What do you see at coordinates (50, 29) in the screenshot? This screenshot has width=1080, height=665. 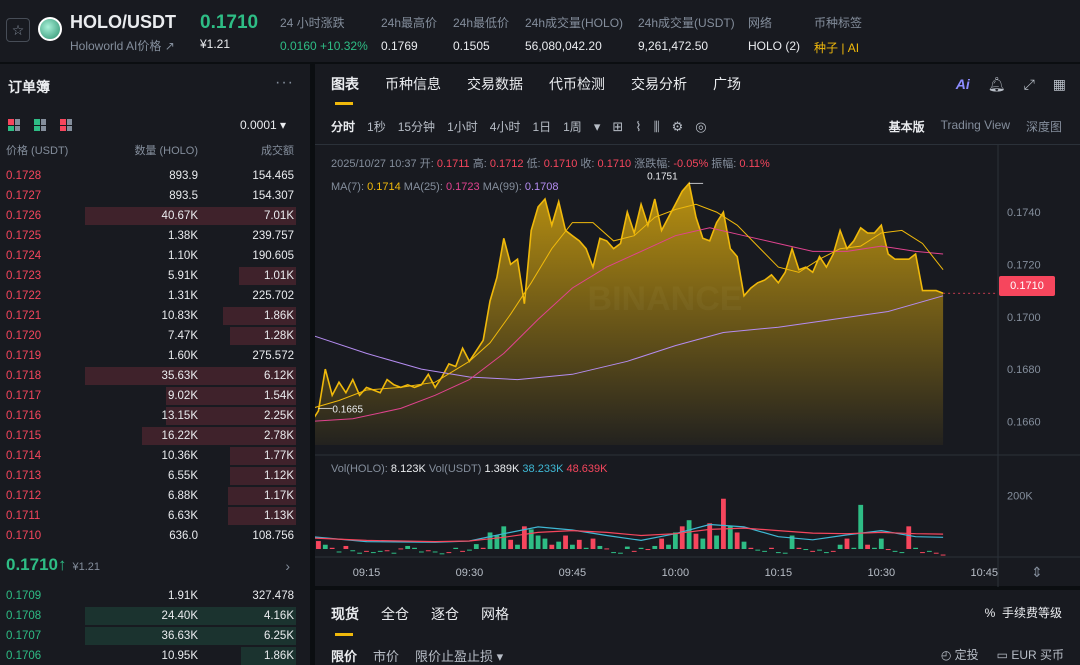 I see `holo-coin-logo` at bounding box center [50, 29].